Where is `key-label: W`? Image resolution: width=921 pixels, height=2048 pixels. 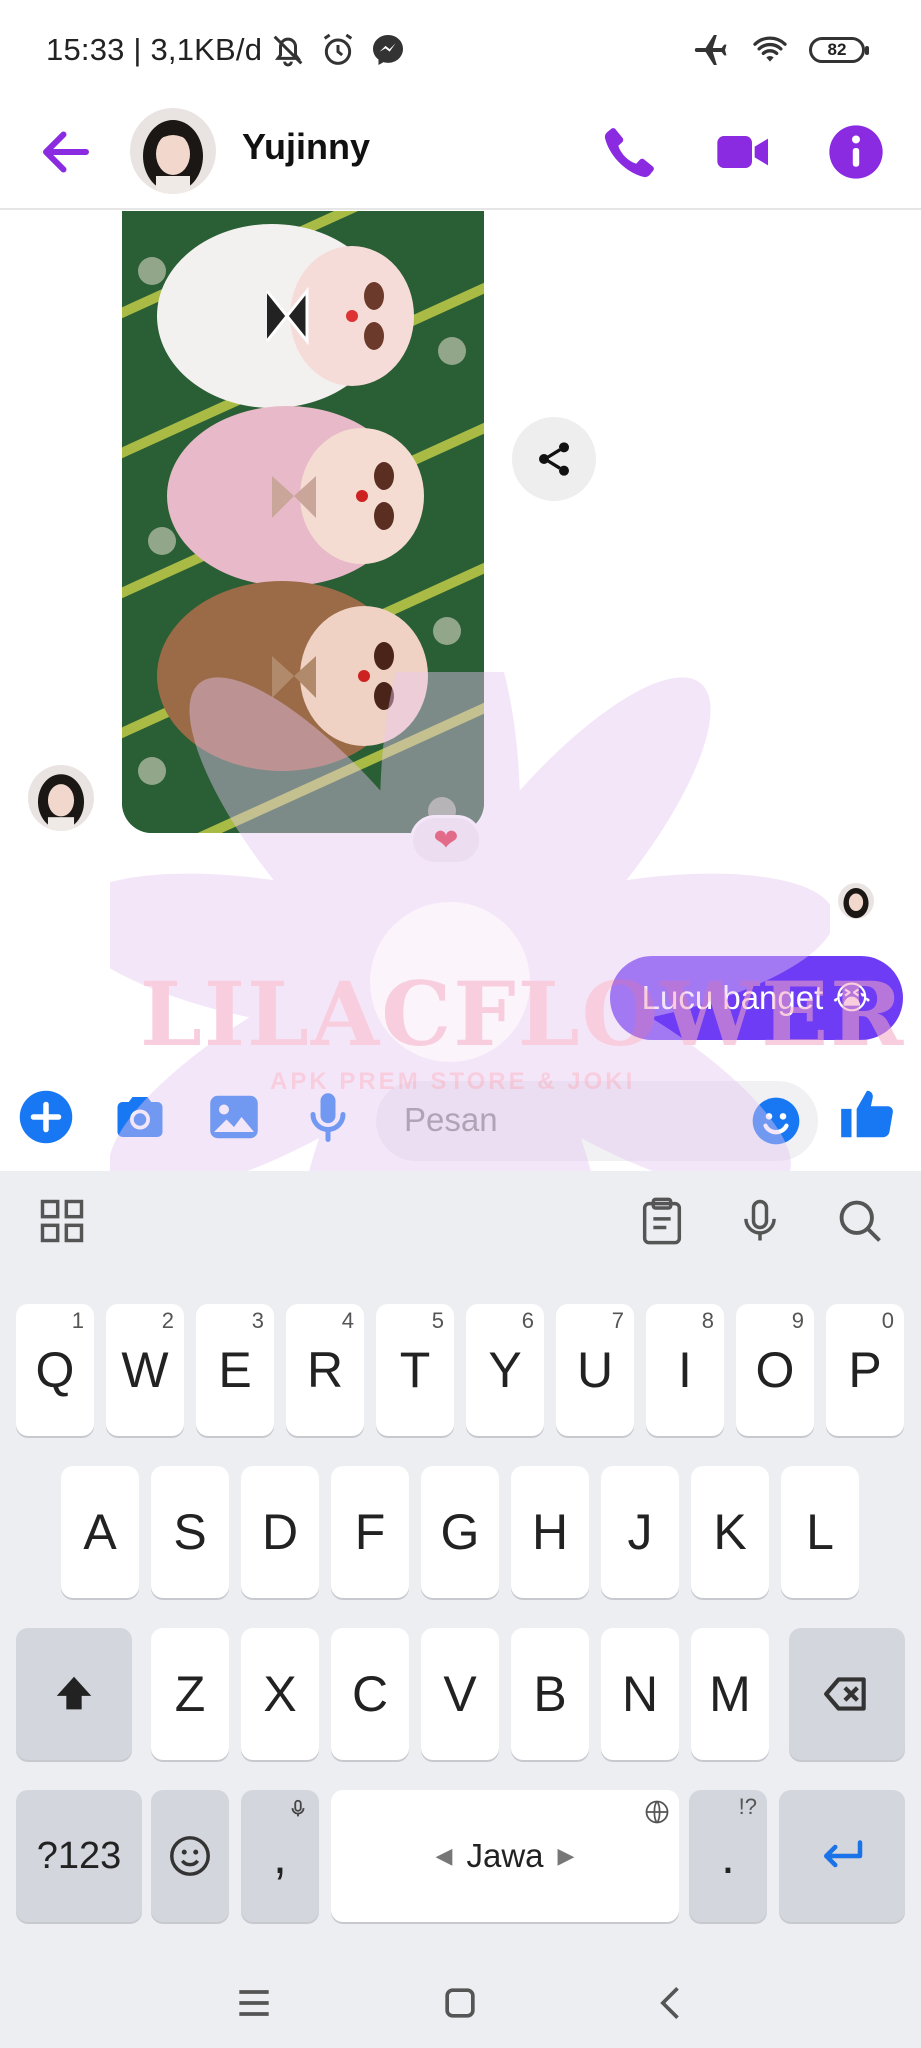
key-label: W is located at coordinates (145, 1370).